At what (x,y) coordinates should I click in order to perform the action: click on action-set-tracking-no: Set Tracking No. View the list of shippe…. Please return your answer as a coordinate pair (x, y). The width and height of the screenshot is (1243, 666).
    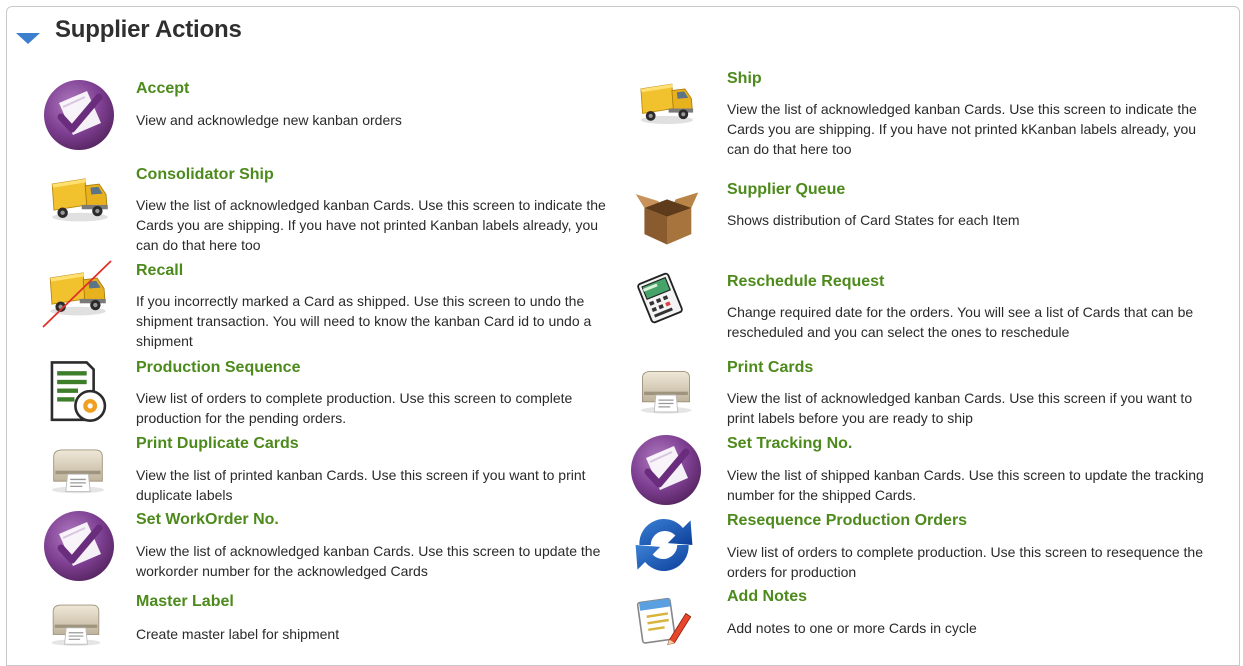
    Looking at the image, I should click on (925, 472).